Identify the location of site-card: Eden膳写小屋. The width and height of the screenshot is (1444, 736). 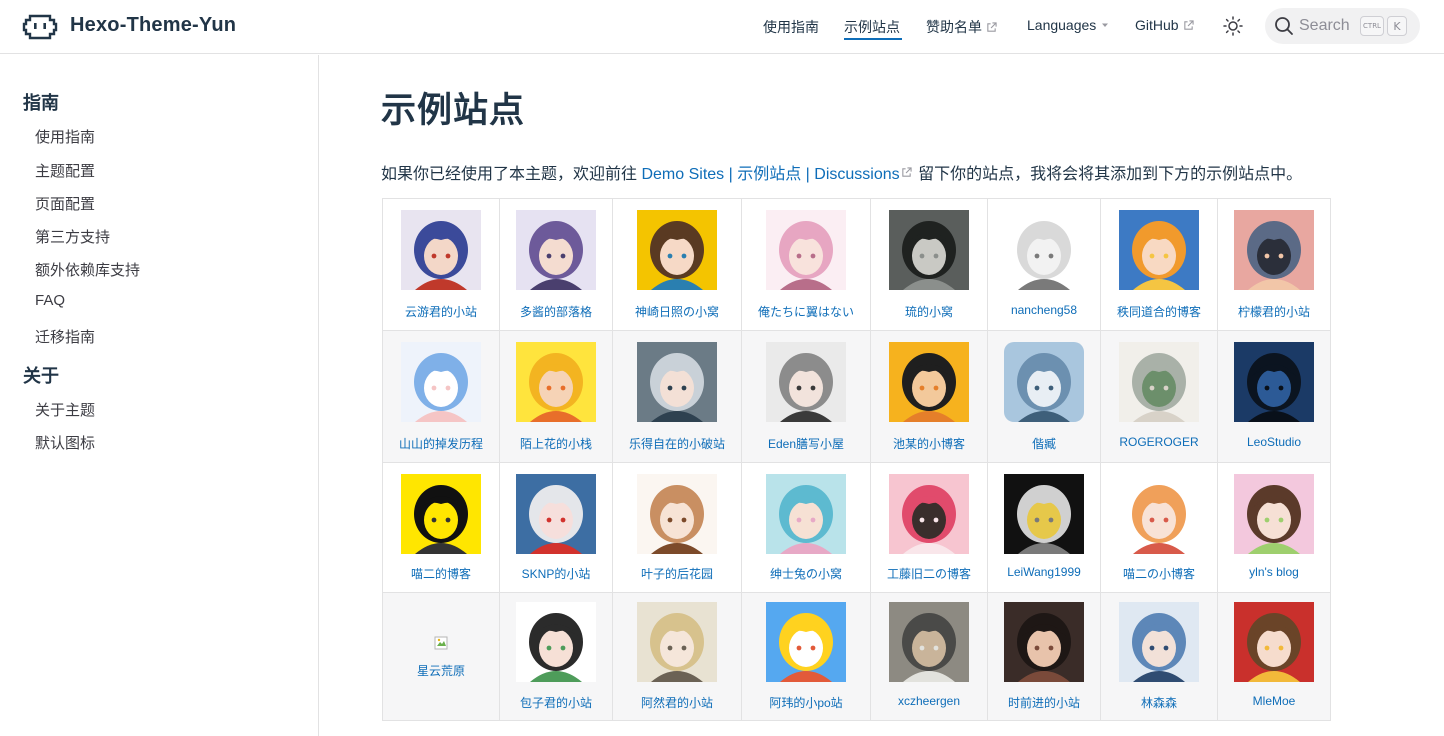
(806, 396).